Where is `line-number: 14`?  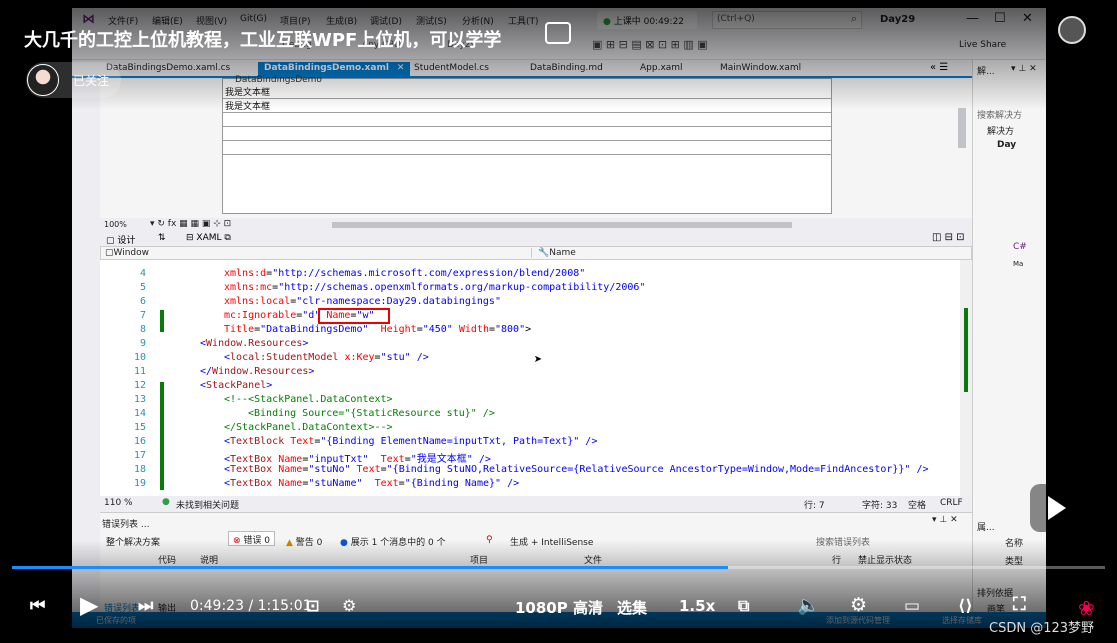 line-number: 14 is located at coordinates (139, 413).